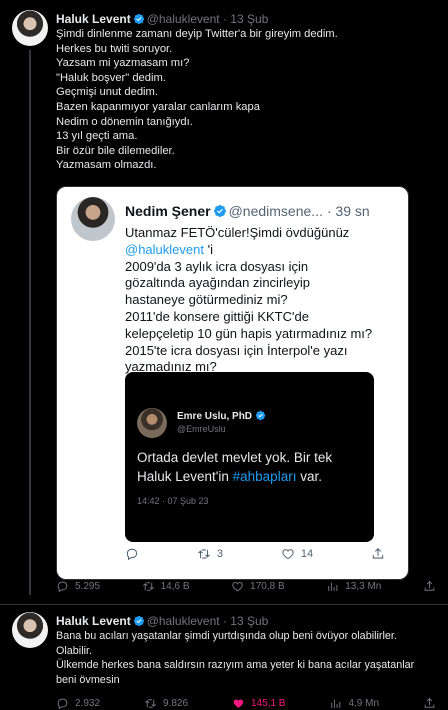 The width and height of the screenshot is (448, 710). I want to click on retweet-count: 9.826, so click(176, 703).